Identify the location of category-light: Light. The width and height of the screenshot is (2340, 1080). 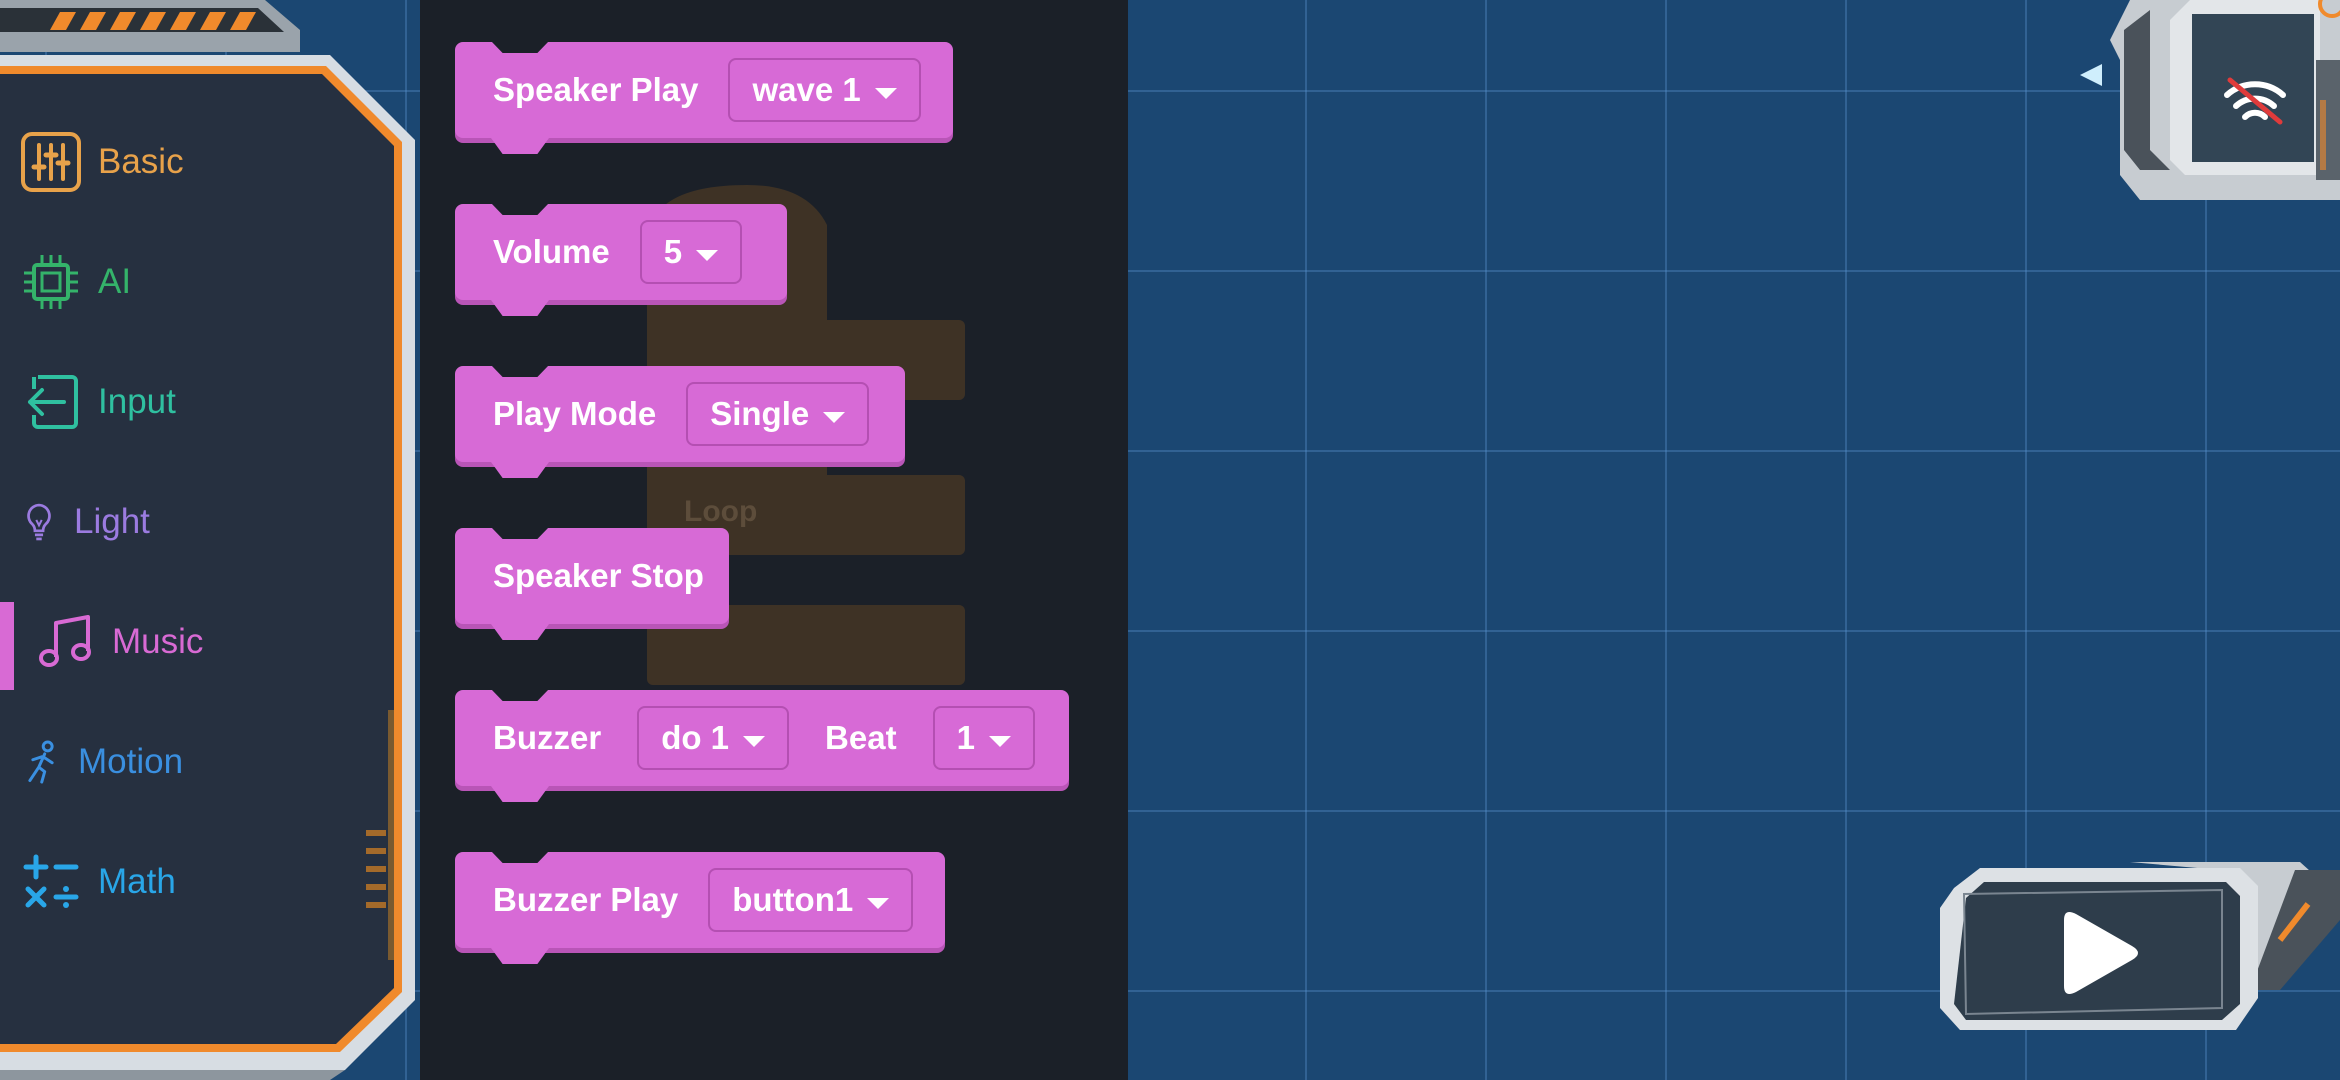
(84, 522).